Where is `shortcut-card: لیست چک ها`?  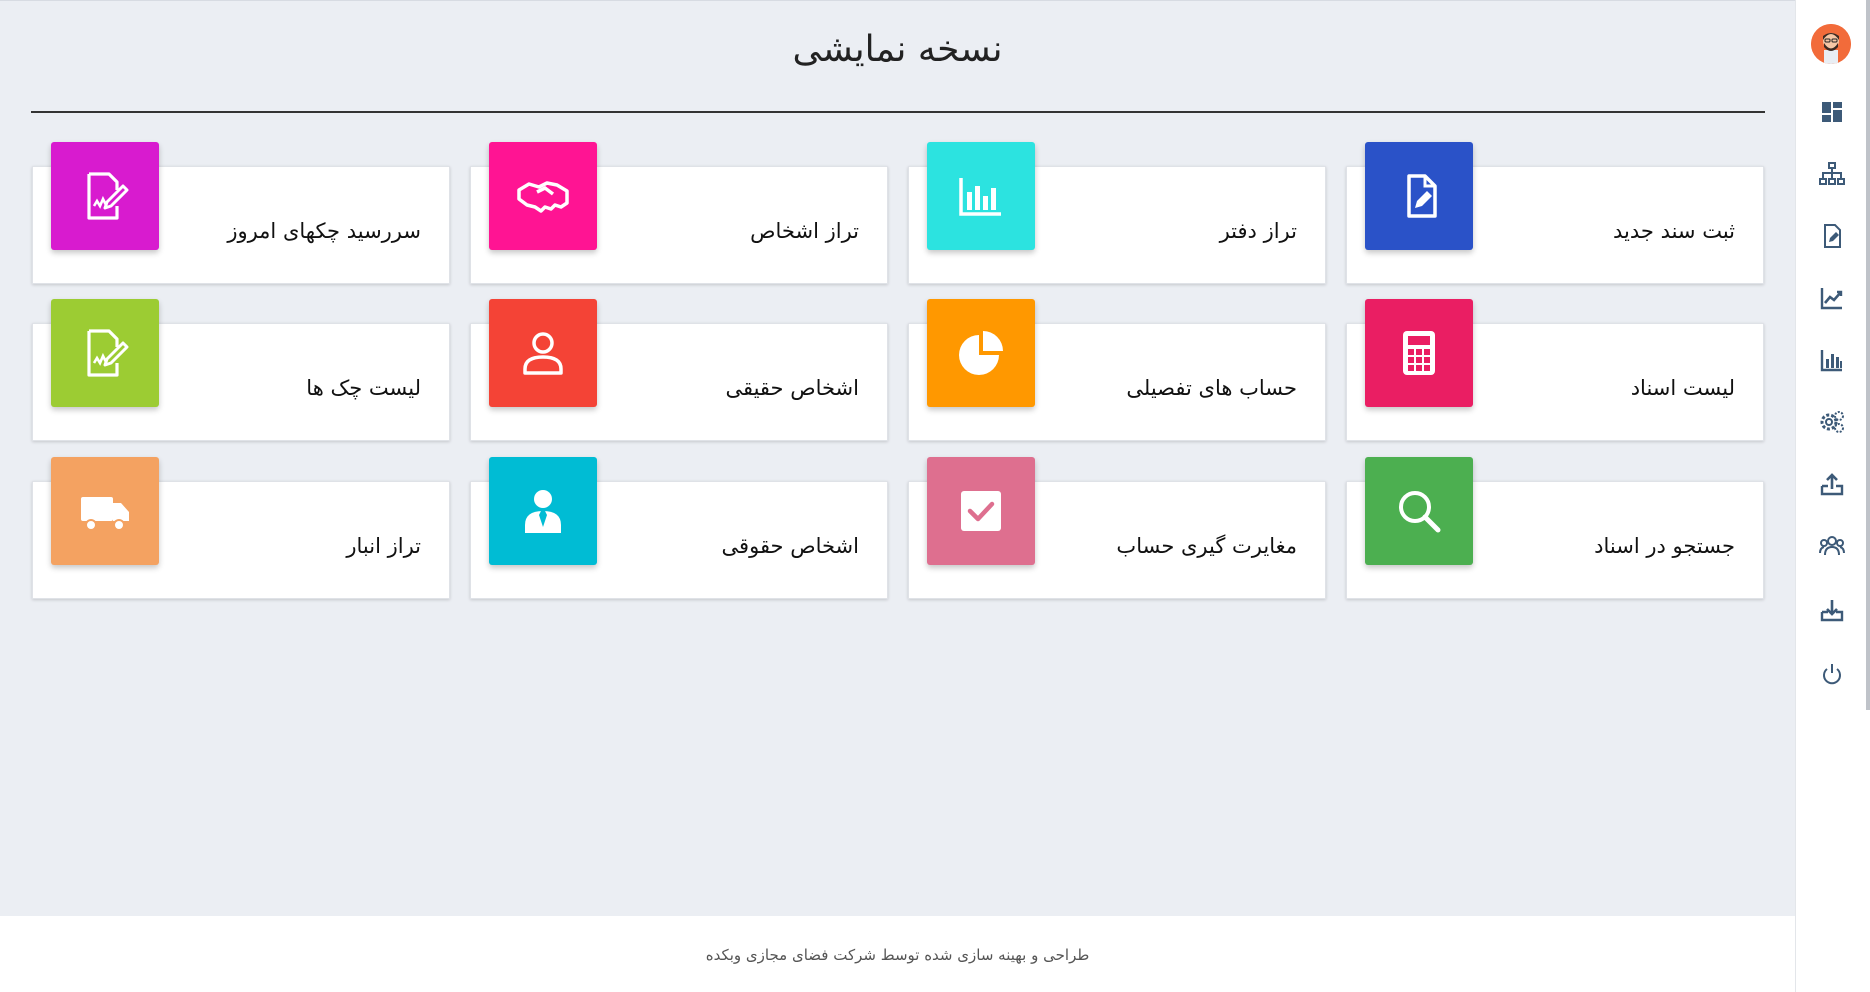 shortcut-card: لیست چک ها is located at coordinates (241, 370).